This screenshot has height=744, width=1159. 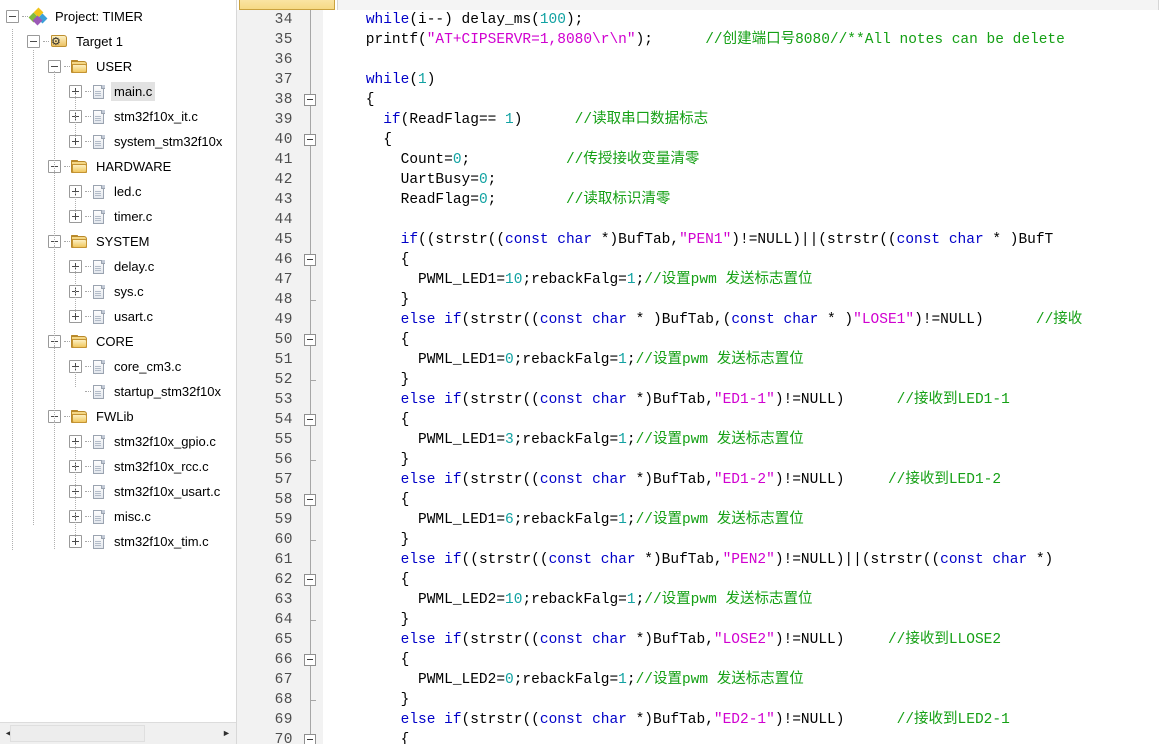 What do you see at coordinates (118, 416) in the screenshot?
I see `tree-item-fwlib: FWLib` at bounding box center [118, 416].